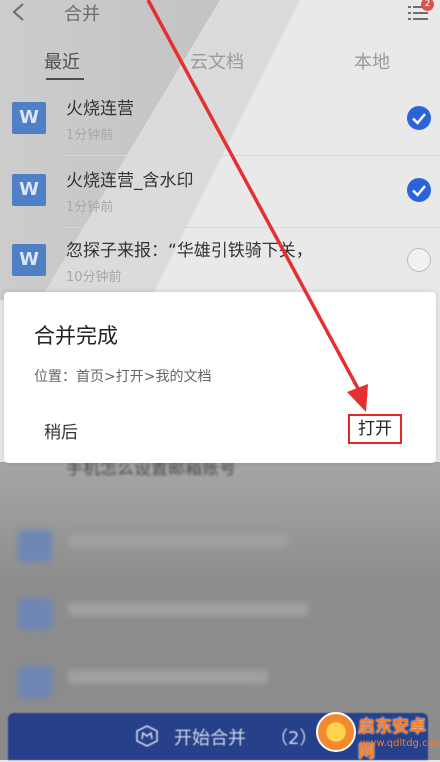  What do you see at coordinates (427, 5) in the screenshot?
I see `selection-count-badge: 2` at bounding box center [427, 5].